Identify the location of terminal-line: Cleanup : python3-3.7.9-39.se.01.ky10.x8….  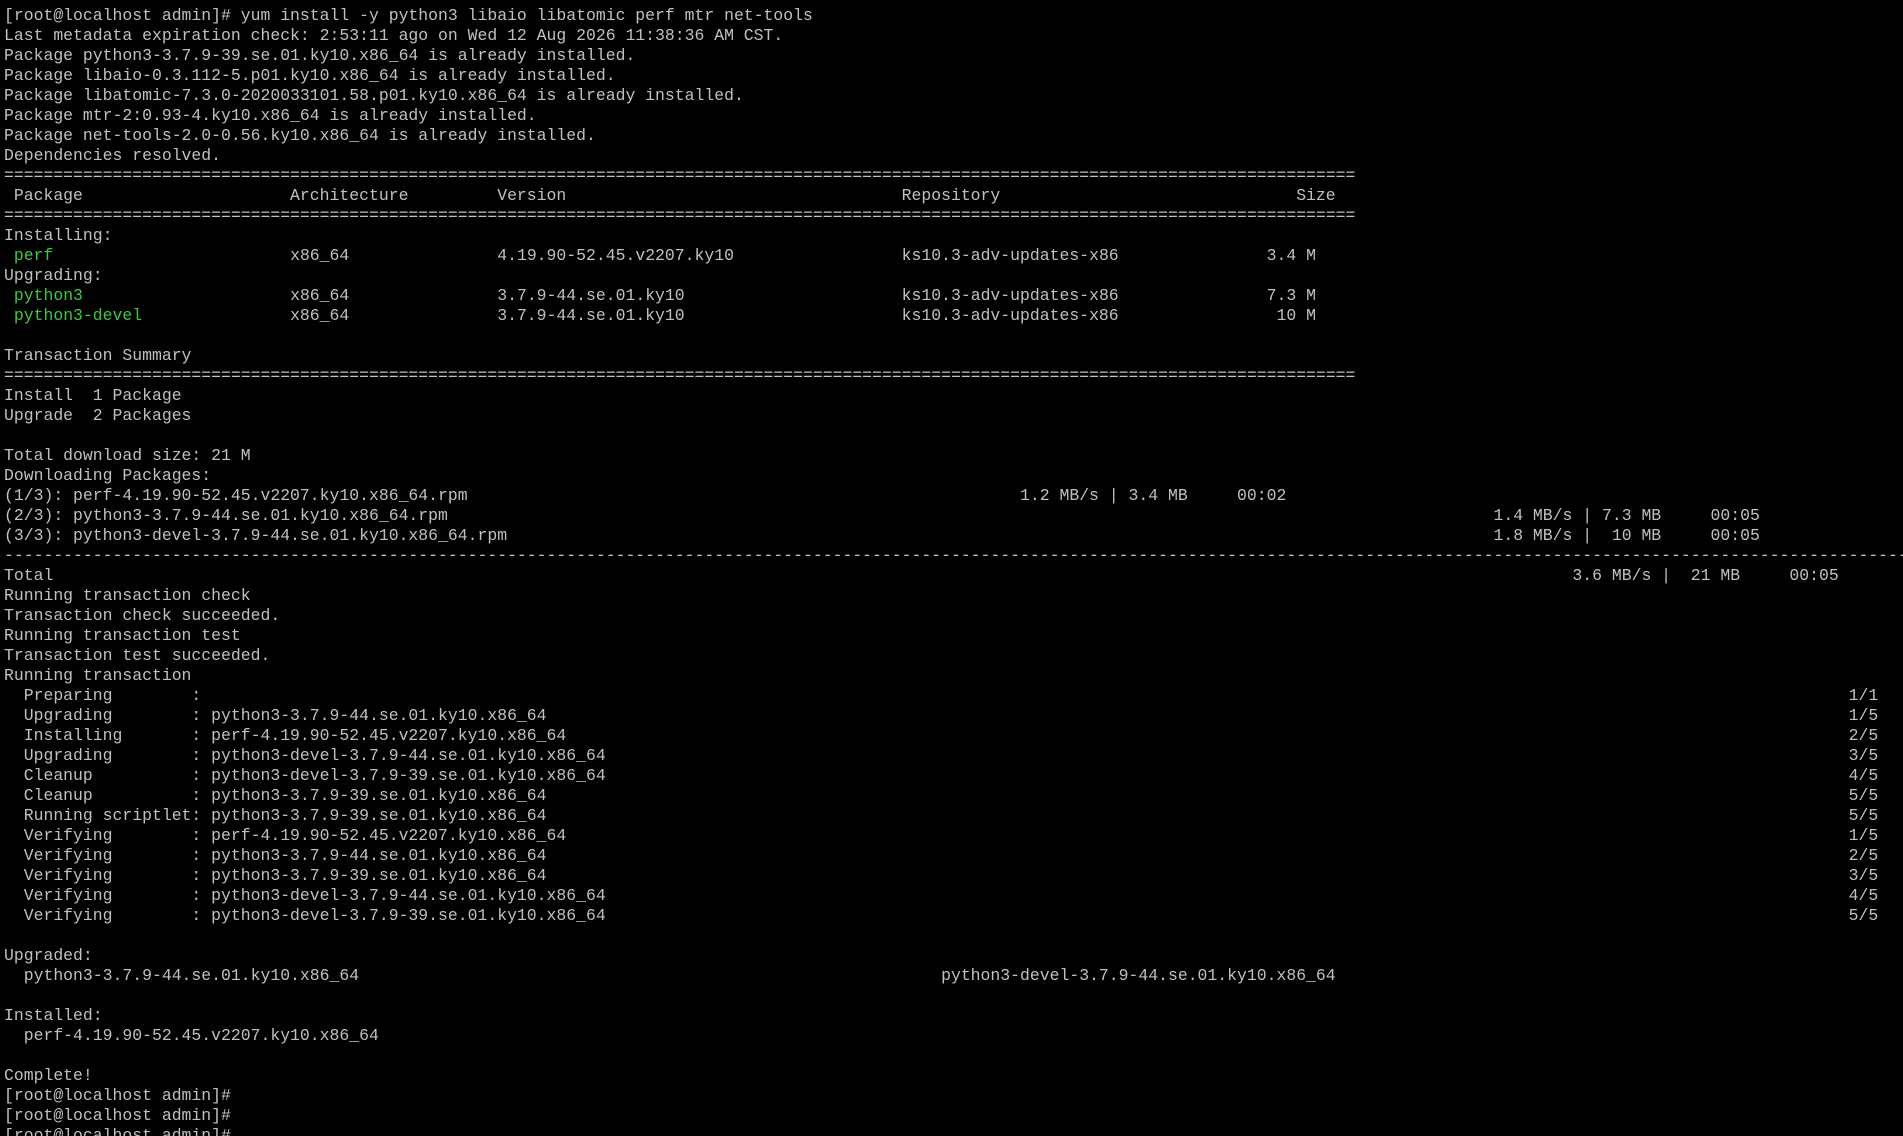
(953, 796).